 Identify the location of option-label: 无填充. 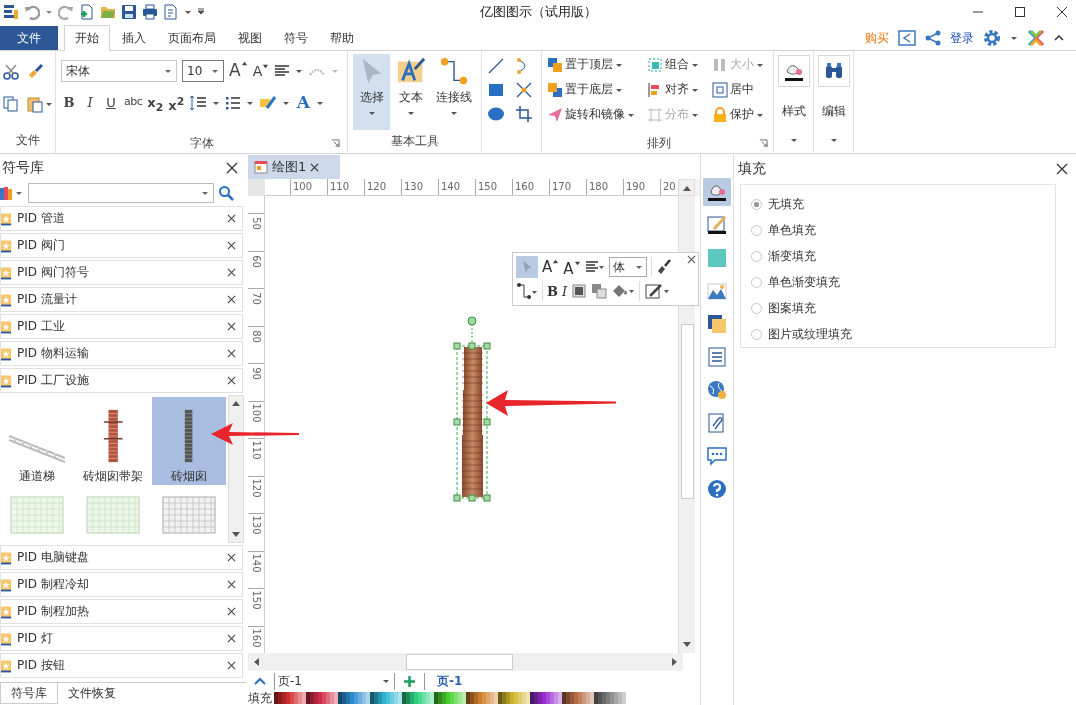
(786, 204).